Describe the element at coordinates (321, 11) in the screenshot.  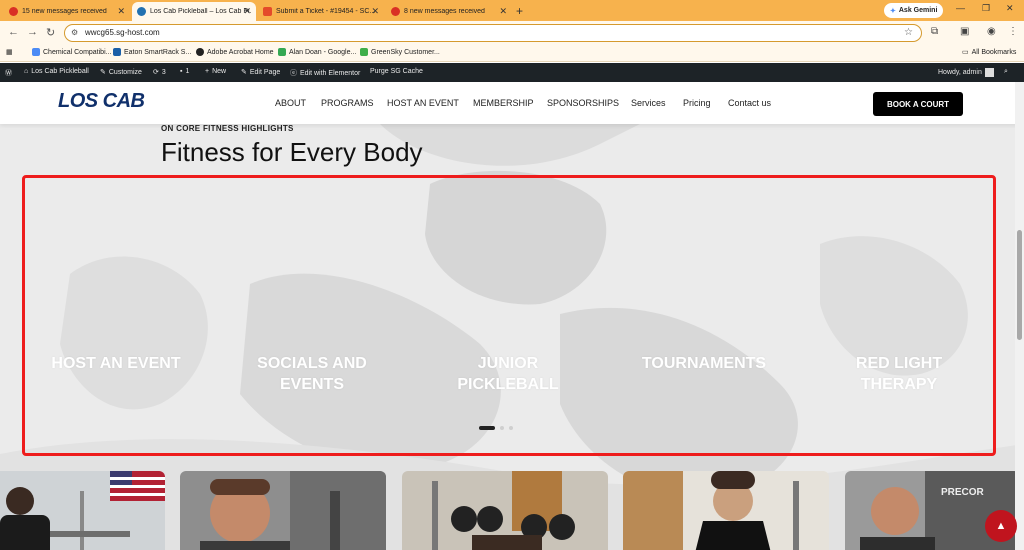
I see `browser-tab-3: Submit a Ticket - #19454 - SC... ✕` at that location.